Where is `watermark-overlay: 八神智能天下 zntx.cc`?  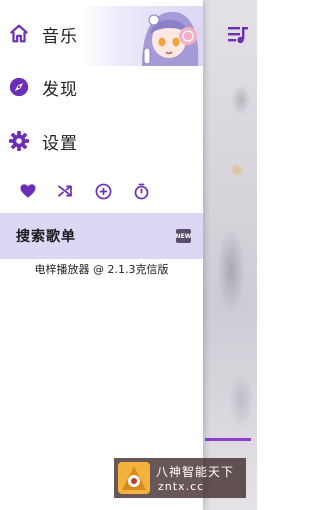
watermark-overlay: 八神智能天下 zntx.cc is located at coordinates (180, 478).